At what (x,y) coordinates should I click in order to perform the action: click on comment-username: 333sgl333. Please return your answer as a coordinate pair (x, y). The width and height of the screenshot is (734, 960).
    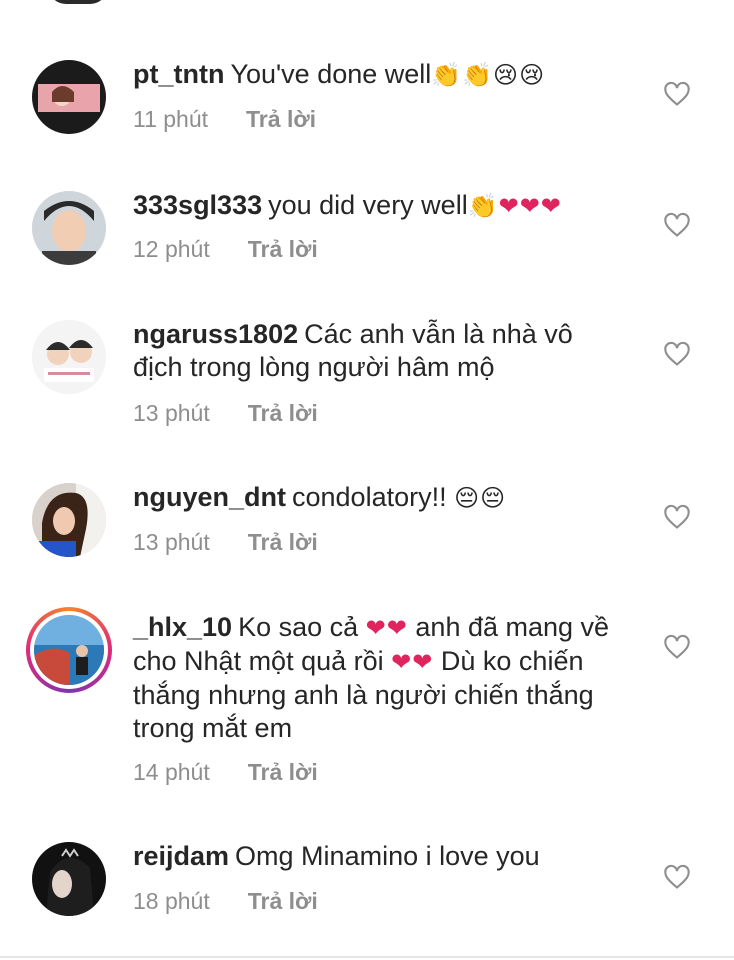
    Looking at the image, I should click on (197, 205).